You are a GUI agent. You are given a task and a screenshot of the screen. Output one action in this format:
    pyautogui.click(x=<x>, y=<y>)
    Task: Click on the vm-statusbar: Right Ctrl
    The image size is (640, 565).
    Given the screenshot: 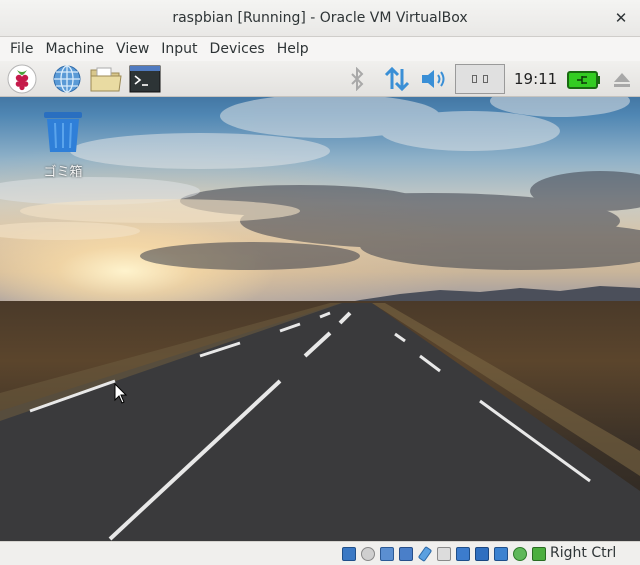 What is the action you would take?
    pyautogui.click(x=320, y=553)
    